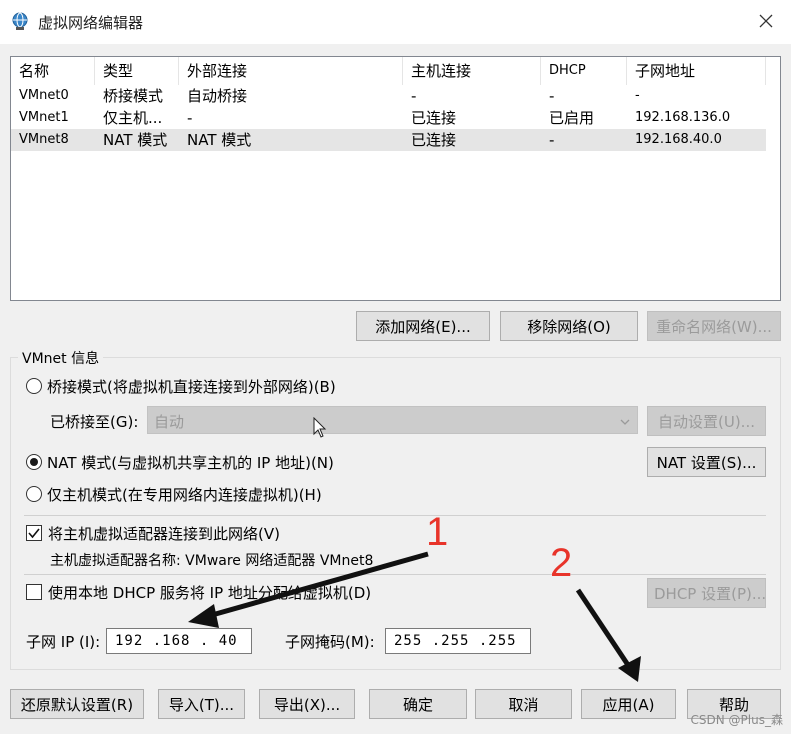 Image resolution: width=791 pixels, height=734 pixels. I want to click on watermark: CSDN @Plus_森, so click(736, 720).